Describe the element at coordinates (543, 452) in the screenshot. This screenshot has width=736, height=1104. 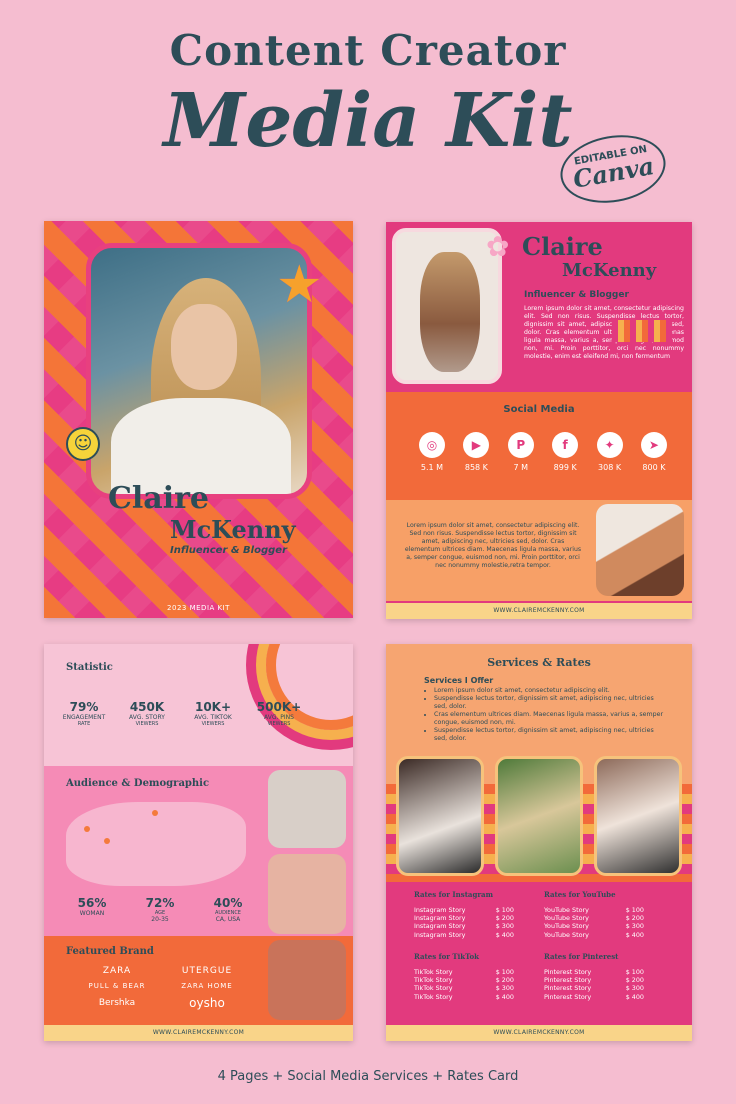
I see `social-icons: ◎ 5.1 M ▶ 858 K P 7 M f 899 K ✦ 308 K ➤ 800 K` at that location.